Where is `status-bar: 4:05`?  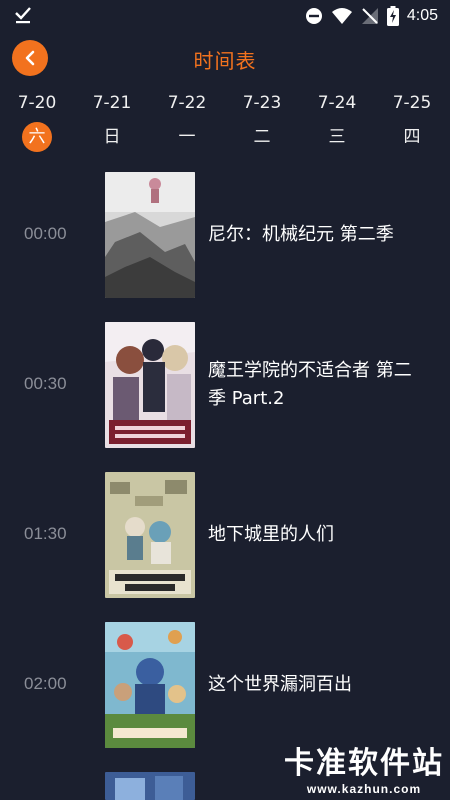
status-bar: 4:05 is located at coordinates (225, 16).